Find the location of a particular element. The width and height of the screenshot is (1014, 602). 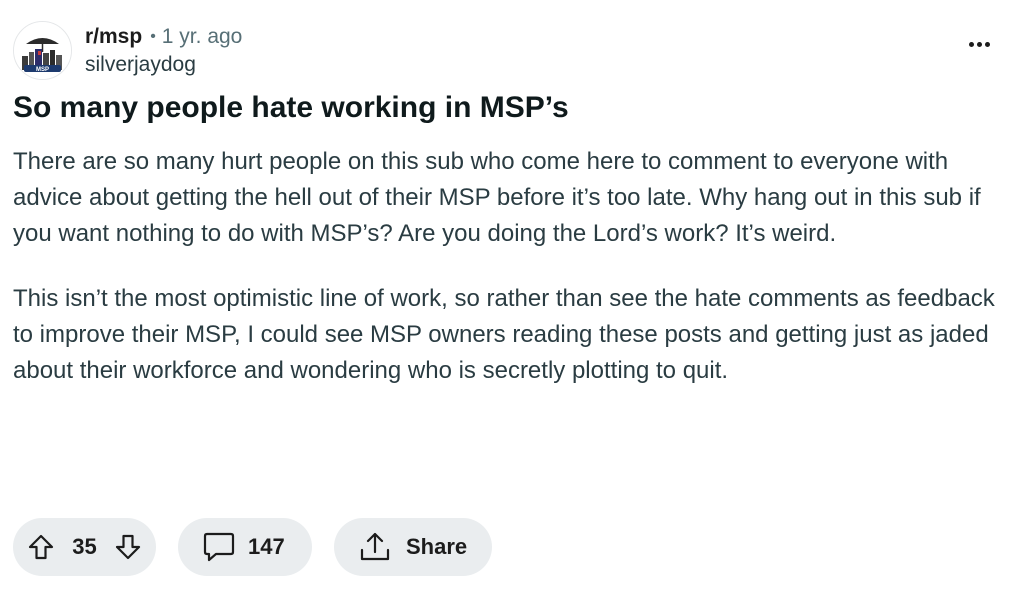

vote-count: 35 is located at coordinates (84, 546).